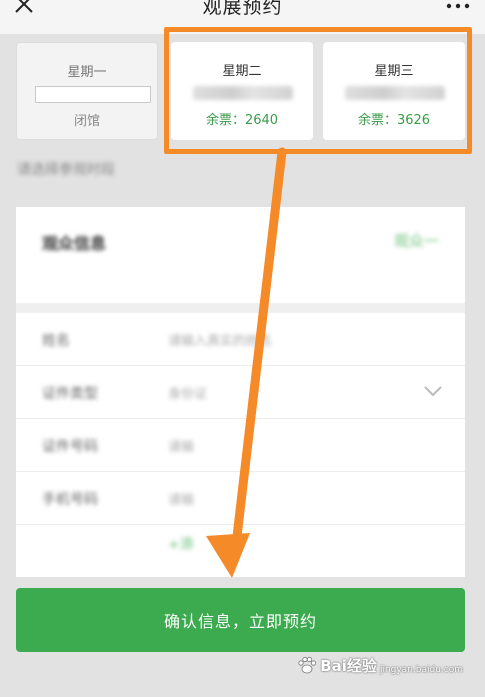 The height and width of the screenshot is (697, 485). Describe the element at coordinates (93, 94) in the screenshot. I see `date-redacted` at that location.